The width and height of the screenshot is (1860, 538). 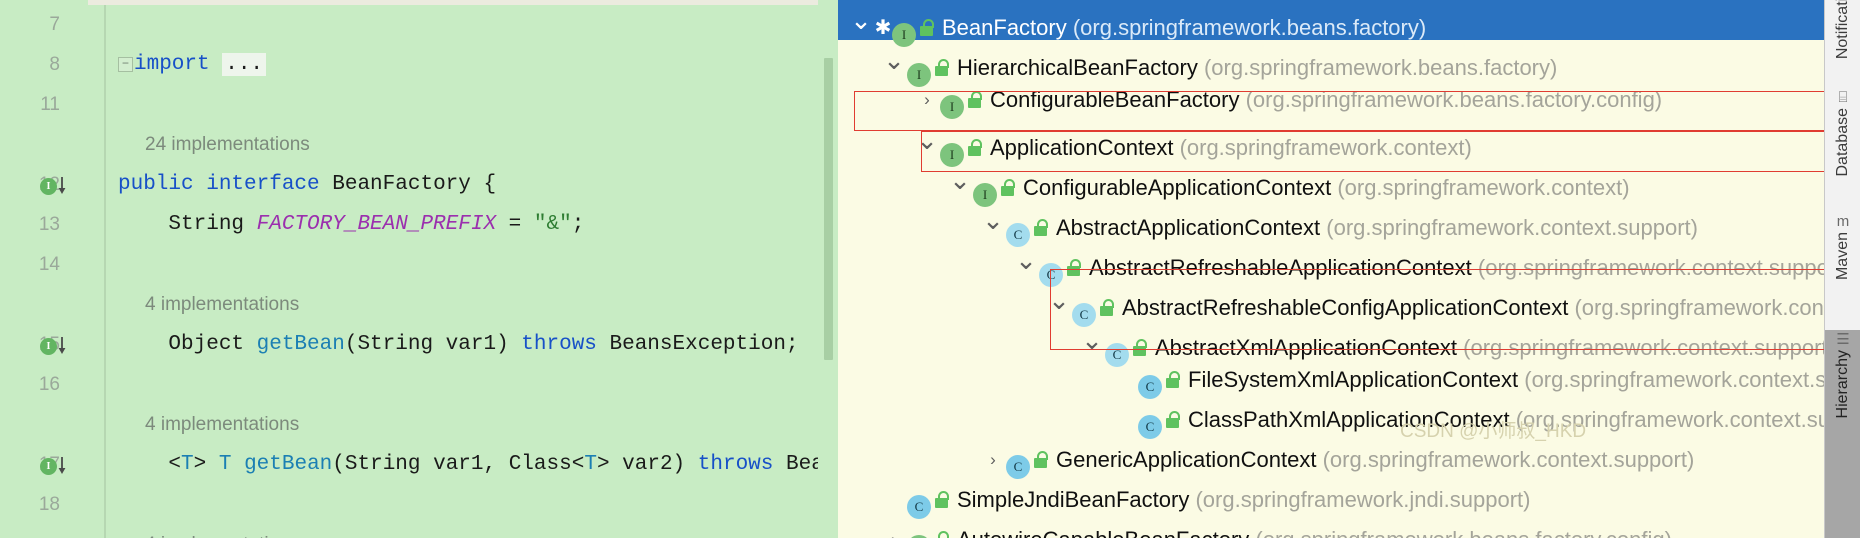 I want to click on rail-tab-label: Notifications, so click(x=1842, y=30).